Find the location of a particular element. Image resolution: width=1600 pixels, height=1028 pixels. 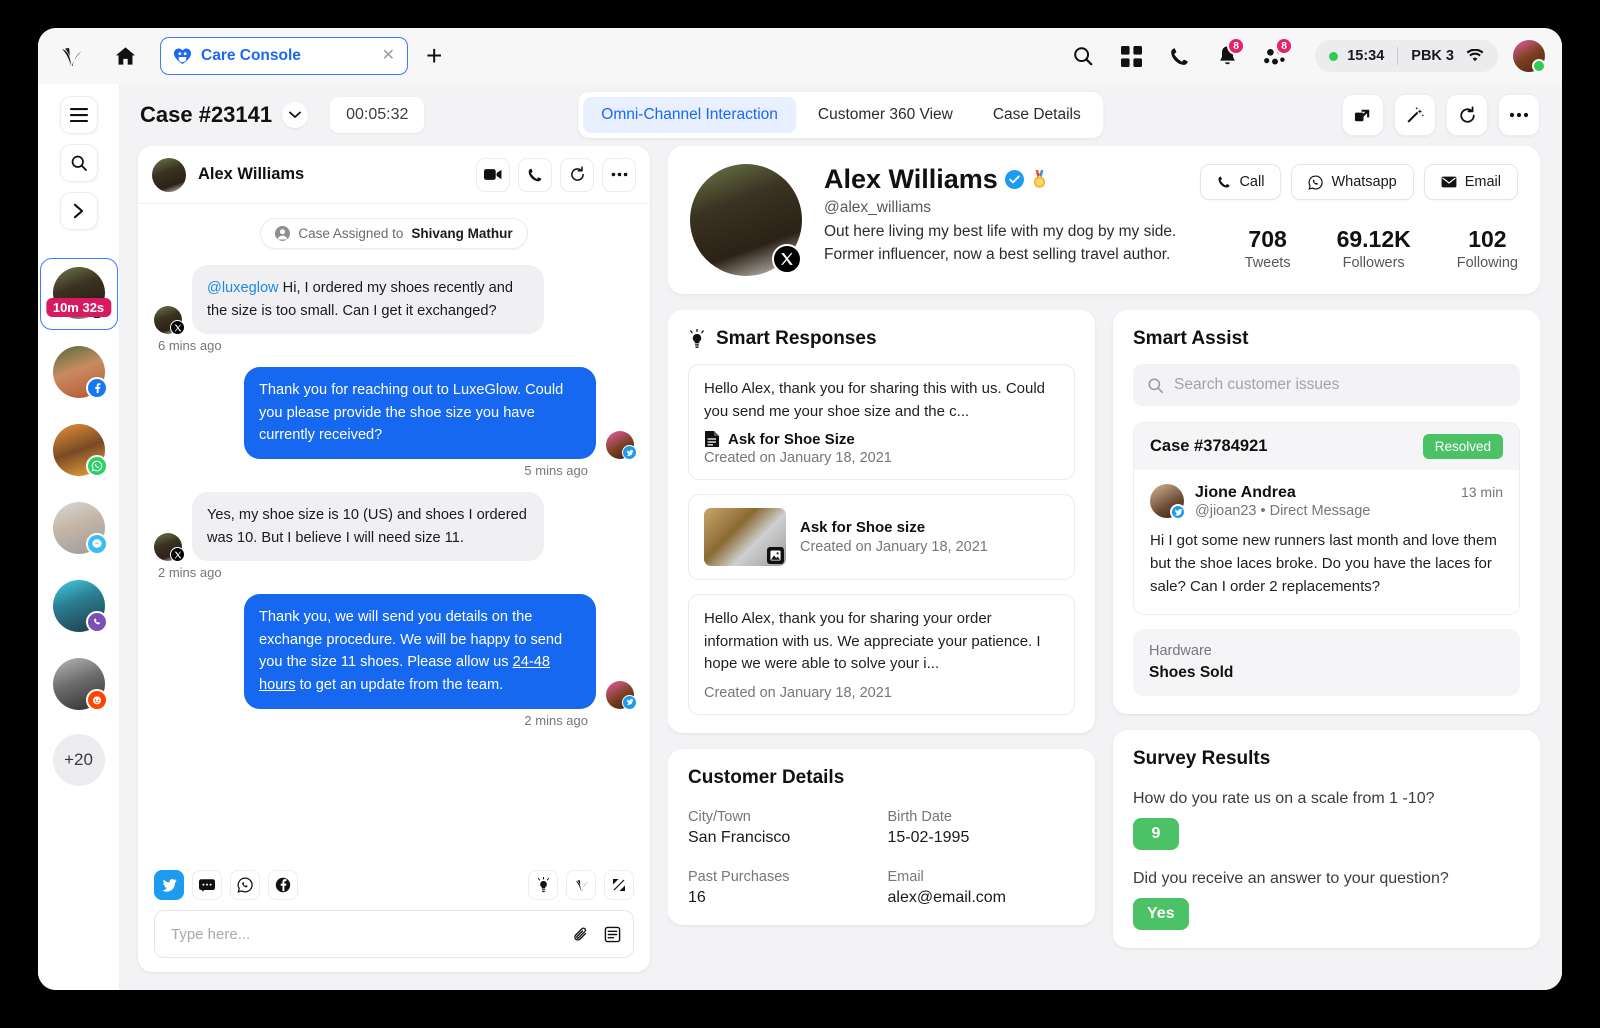

whatsapp-channel-button is located at coordinates (245, 885).